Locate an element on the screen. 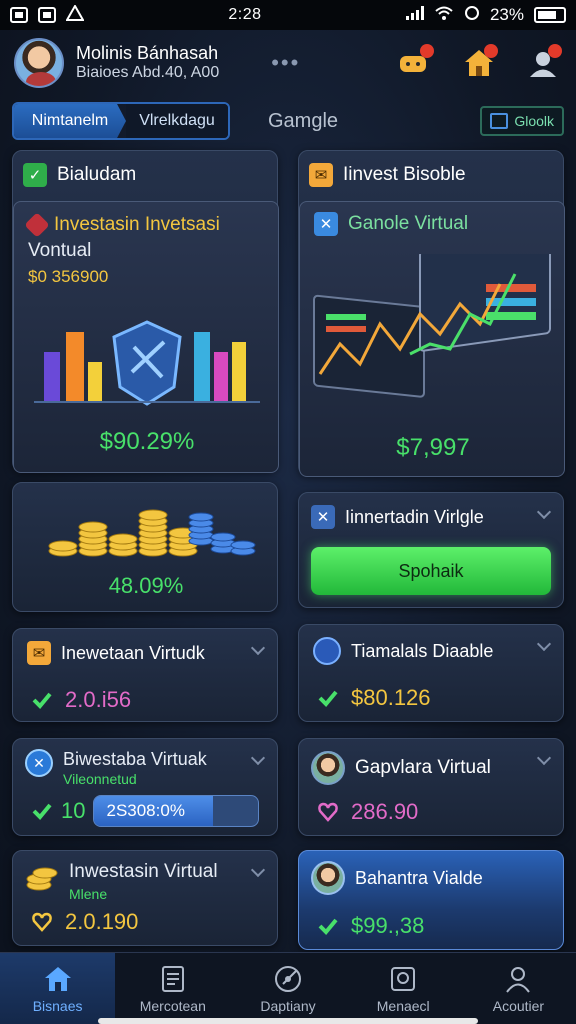 The image size is (576, 1024). alert-icon is located at coordinates (75, 14).